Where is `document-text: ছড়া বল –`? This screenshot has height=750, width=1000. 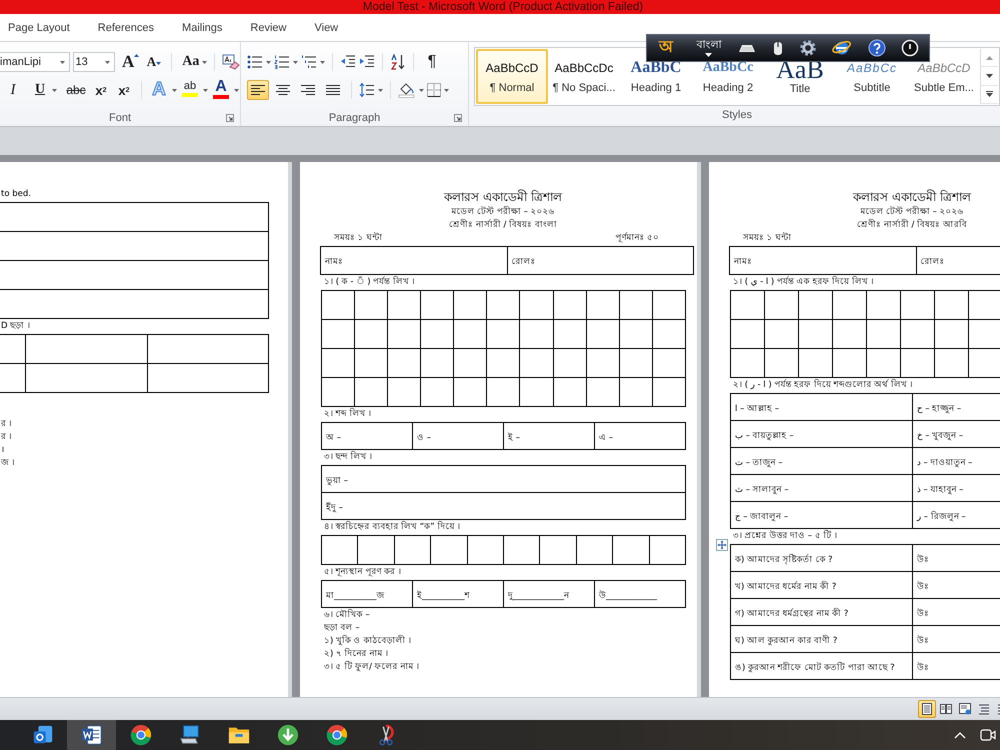
document-text: ছড়া বল – is located at coordinates (341, 628).